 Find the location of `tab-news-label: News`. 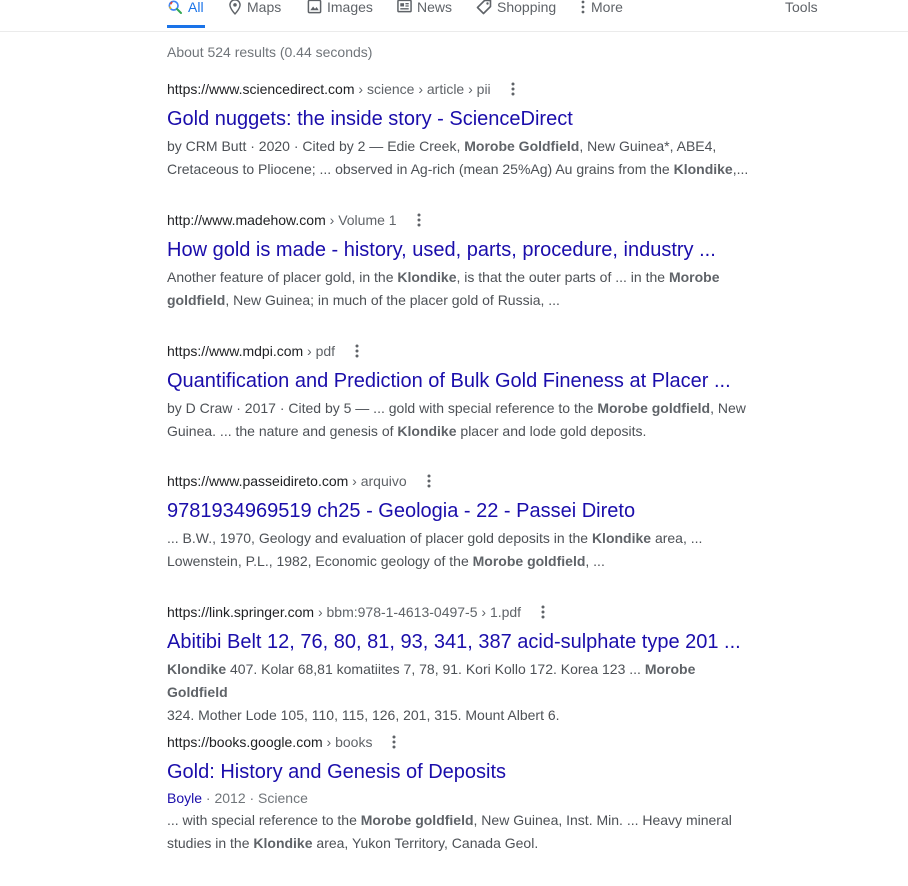

tab-news-label: News is located at coordinates (435, 7).